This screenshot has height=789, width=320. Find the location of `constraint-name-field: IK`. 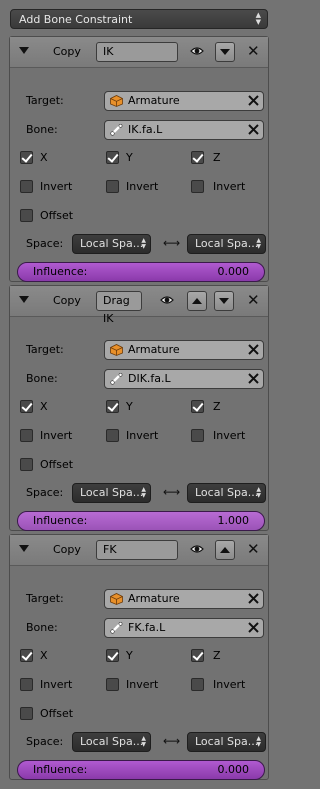

constraint-name-field: IK is located at coordinates (137, 52).